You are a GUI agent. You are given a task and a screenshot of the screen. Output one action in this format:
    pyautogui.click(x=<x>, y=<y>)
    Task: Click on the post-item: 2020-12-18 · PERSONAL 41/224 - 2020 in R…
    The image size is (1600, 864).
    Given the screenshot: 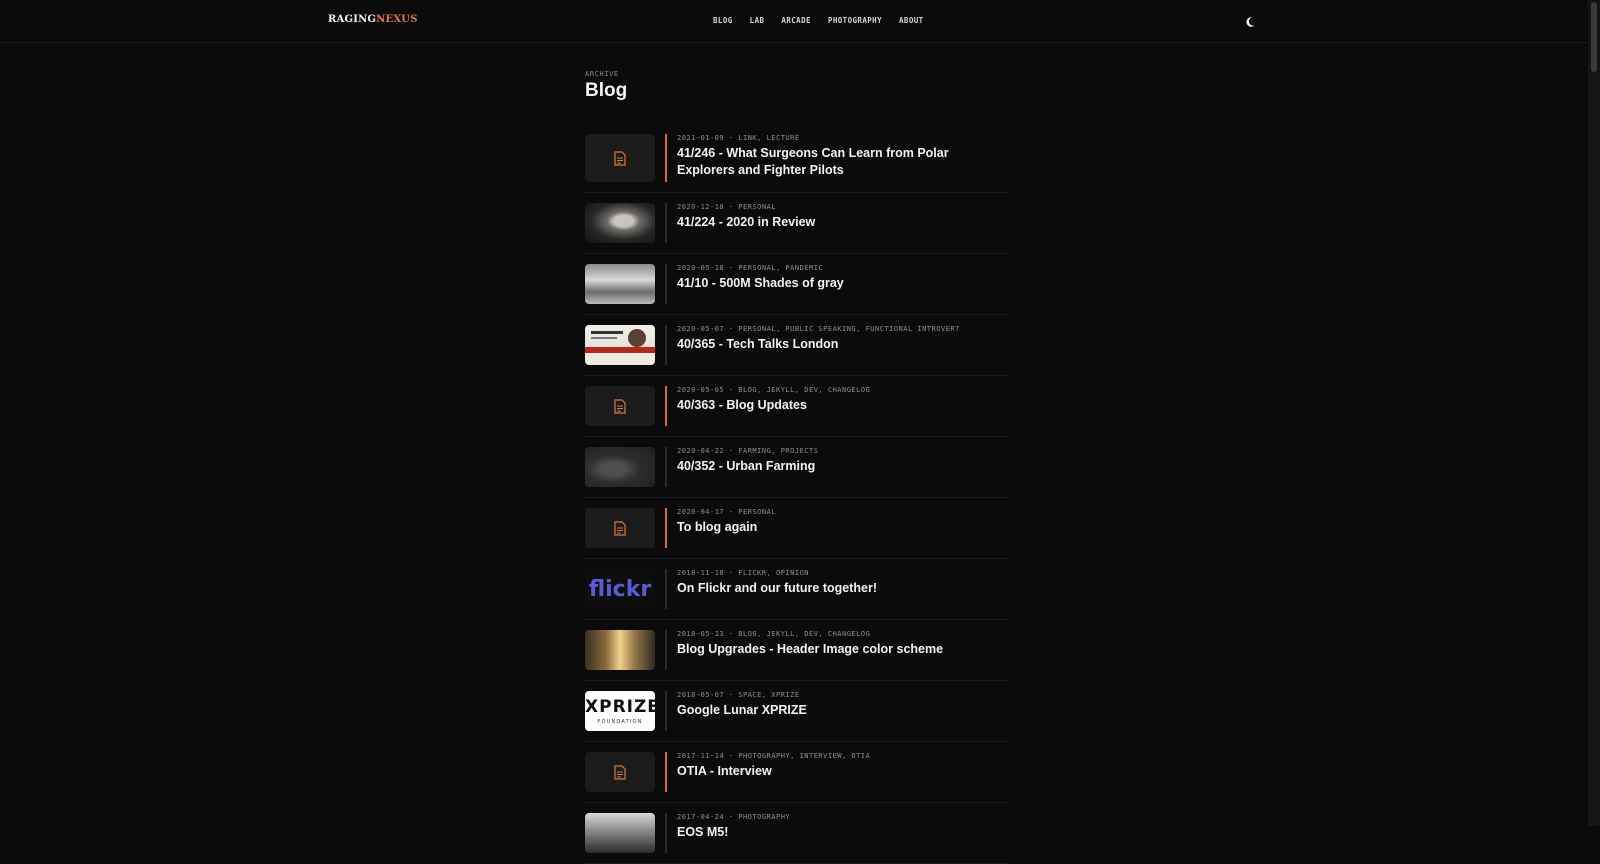 What is the action you would take?
    pyautogui.click(x=796, y=223)
    